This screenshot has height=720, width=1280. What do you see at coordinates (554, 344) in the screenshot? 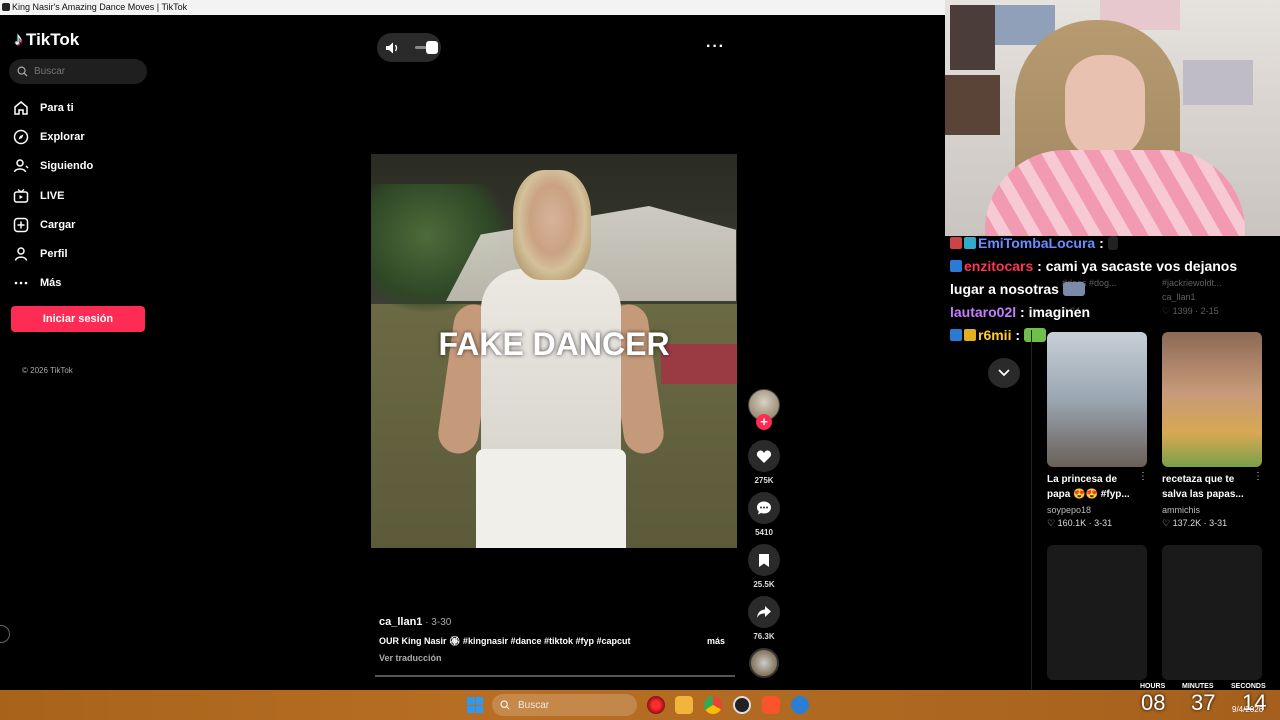
I see `video-caption-overlay: FAKE DANCER` at bounding box center [554, 344].